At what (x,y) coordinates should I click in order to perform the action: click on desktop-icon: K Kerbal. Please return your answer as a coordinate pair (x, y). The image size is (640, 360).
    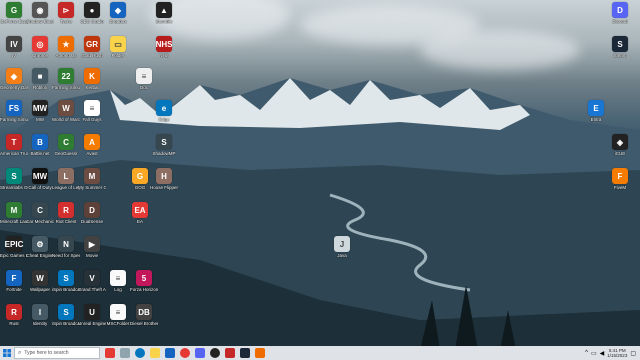
    Looking at the image, I should click on (92, 79).